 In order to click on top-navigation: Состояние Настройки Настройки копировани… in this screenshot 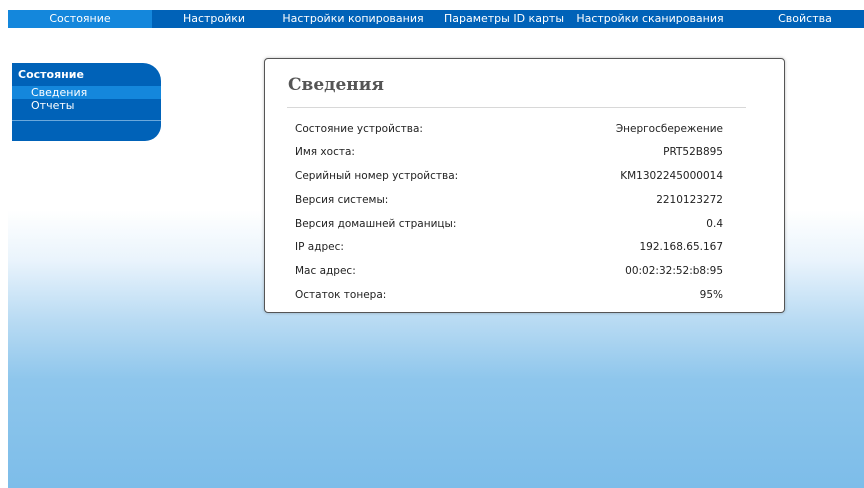, I will do `click(436, 19)`.